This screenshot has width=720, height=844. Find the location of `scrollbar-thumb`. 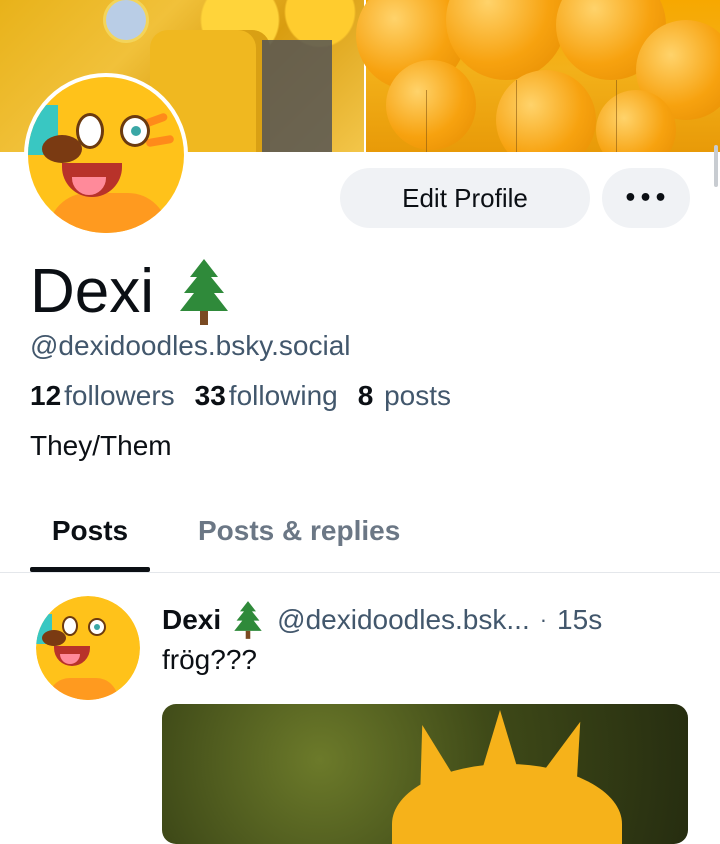

scrollbar-thumb is located at coordinates (716, 166).